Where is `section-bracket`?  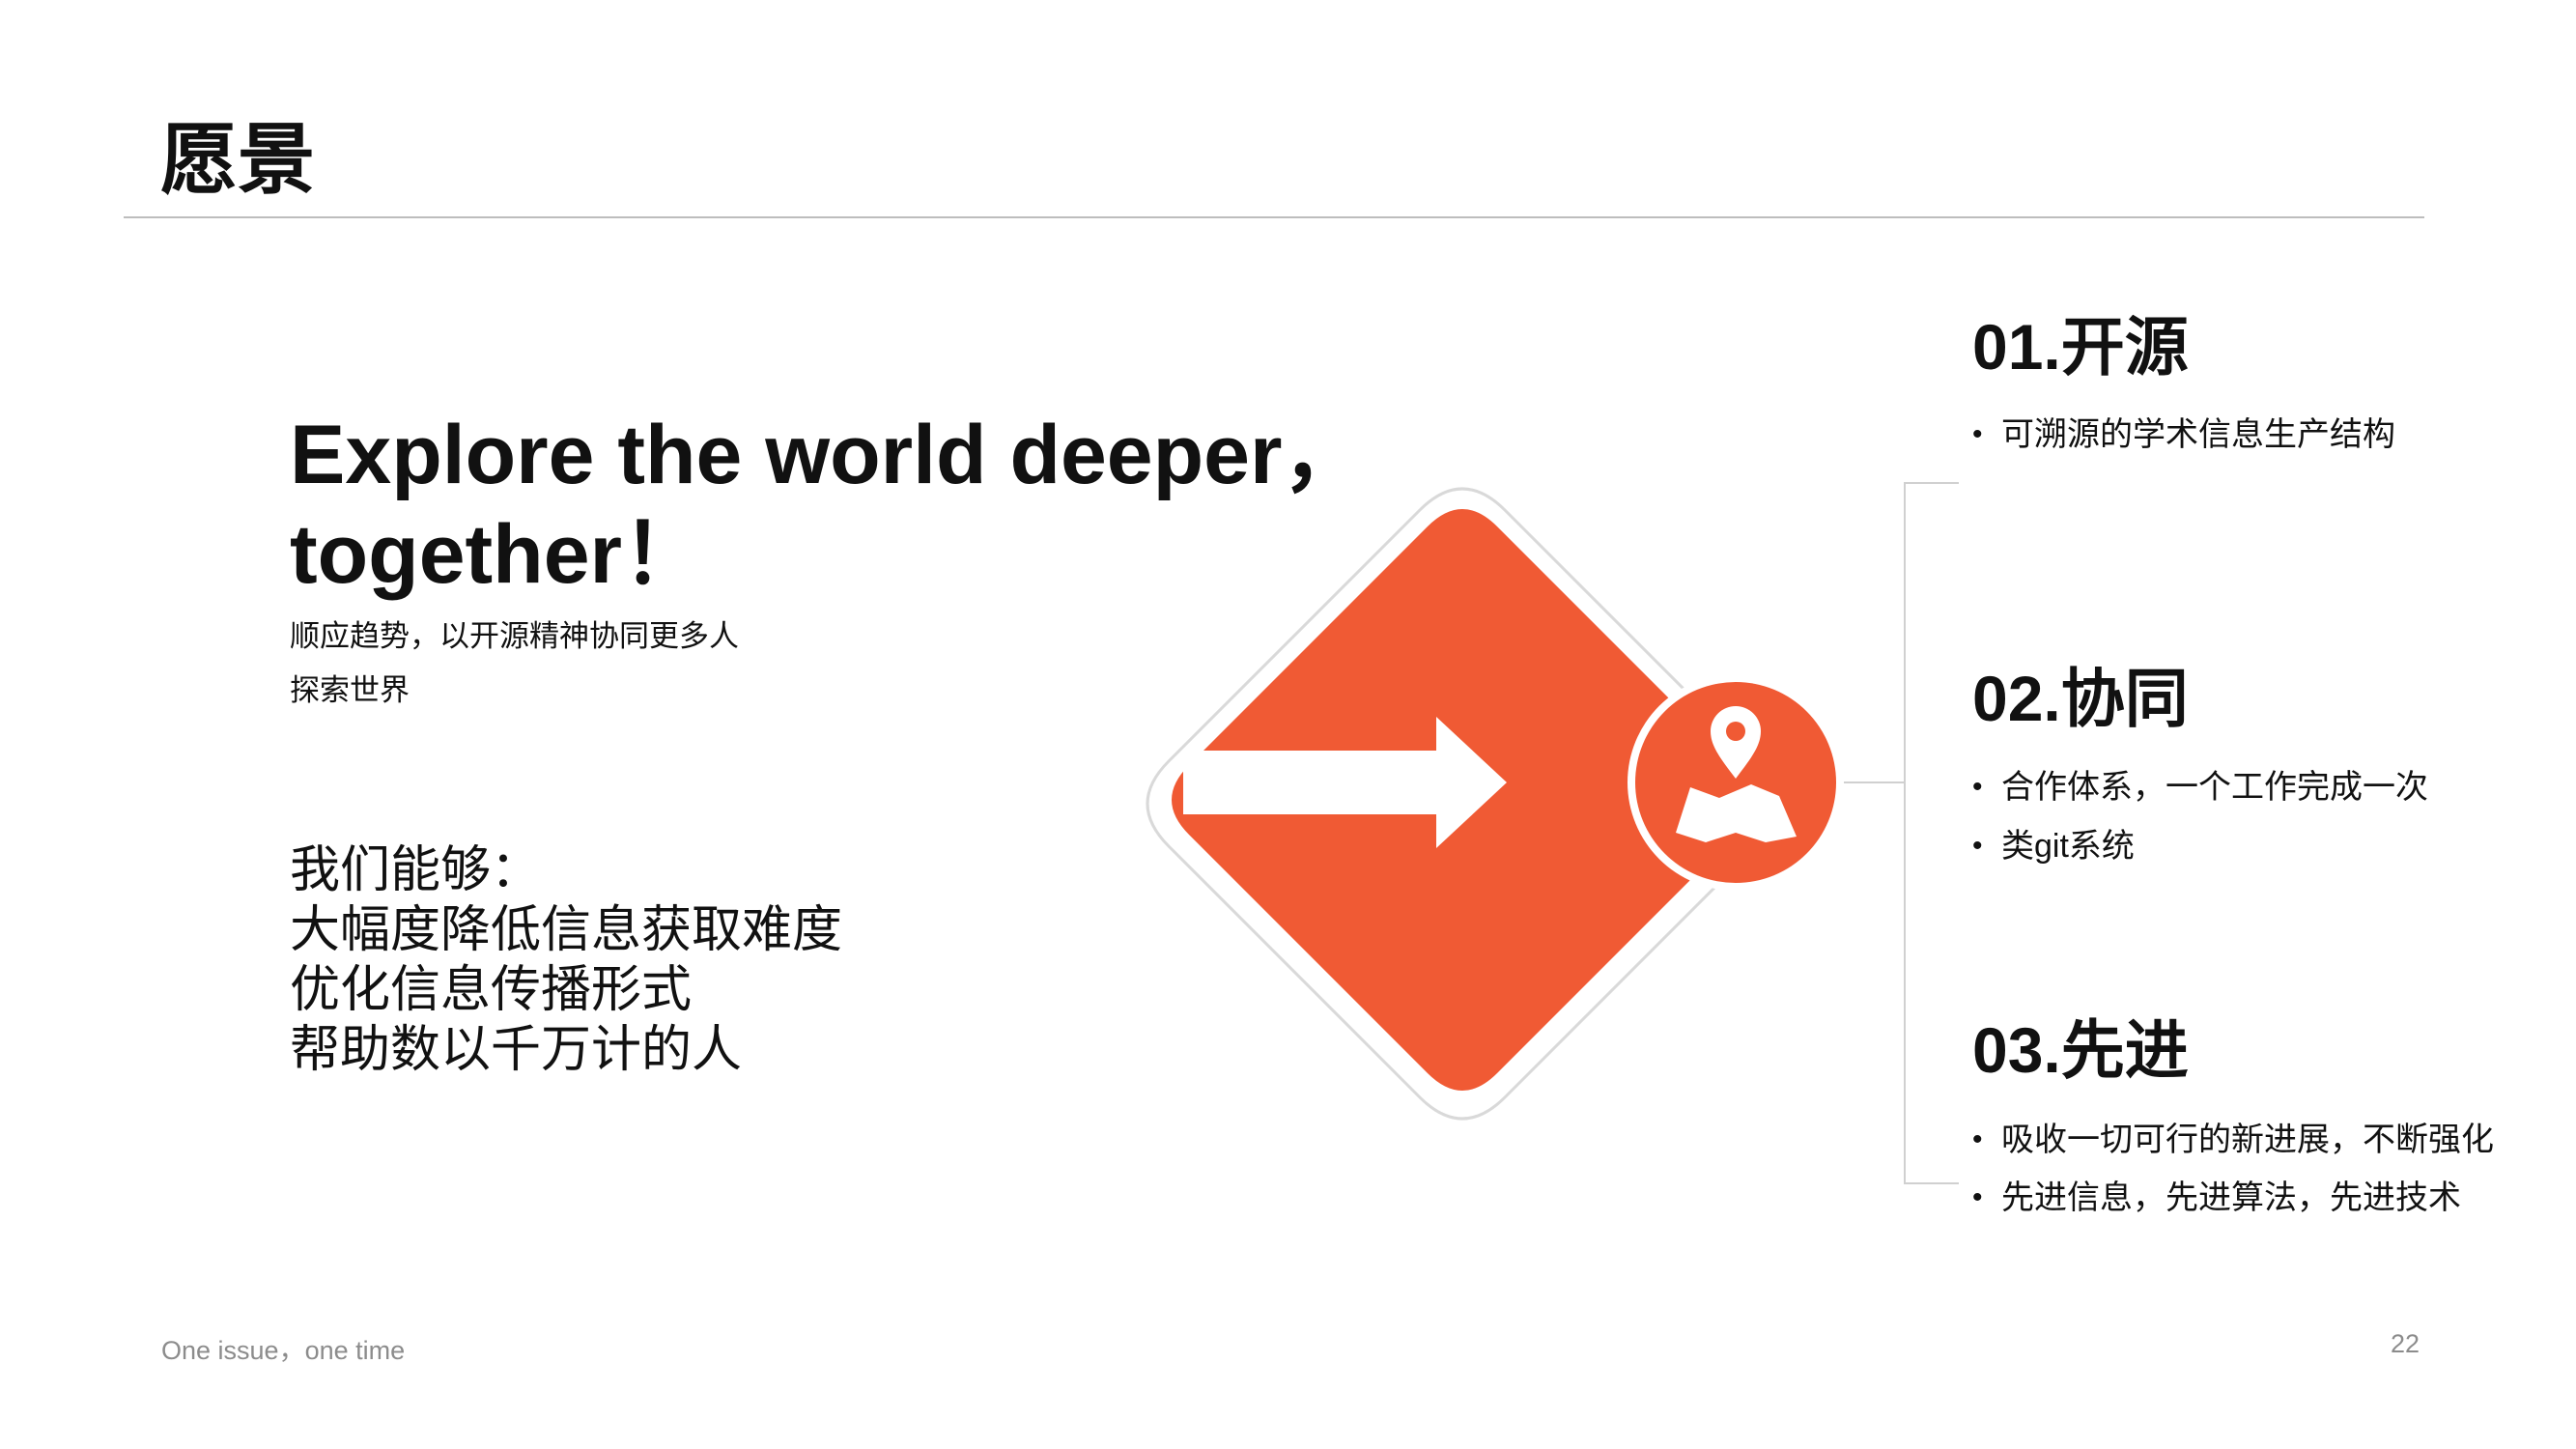
section-bracket is located at coordinates (1931, 833).